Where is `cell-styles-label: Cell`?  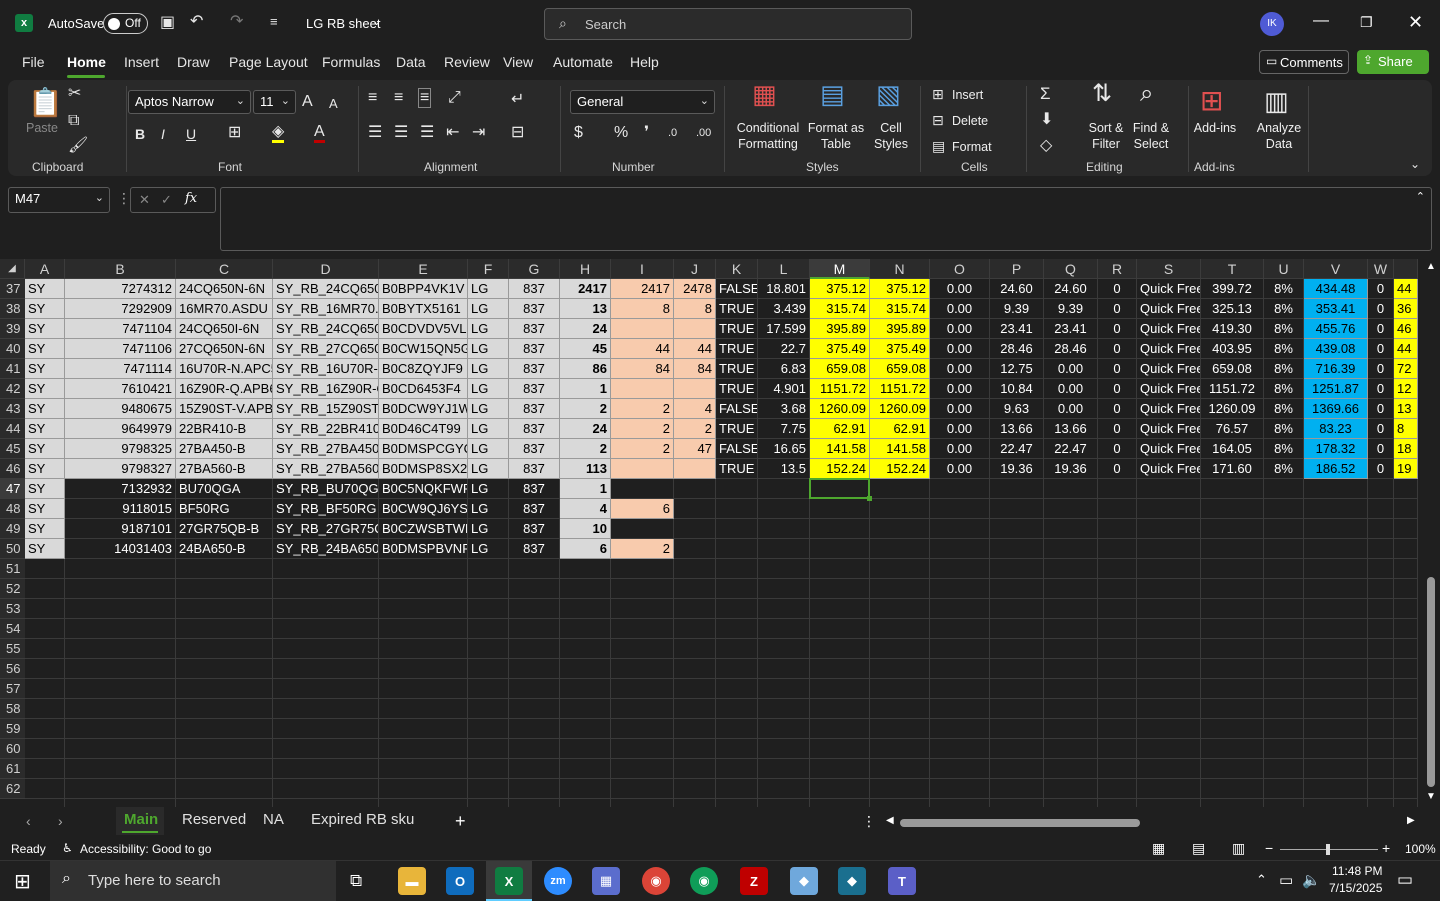 cell-styles-label: Cell is located at coordinates (891, 128).